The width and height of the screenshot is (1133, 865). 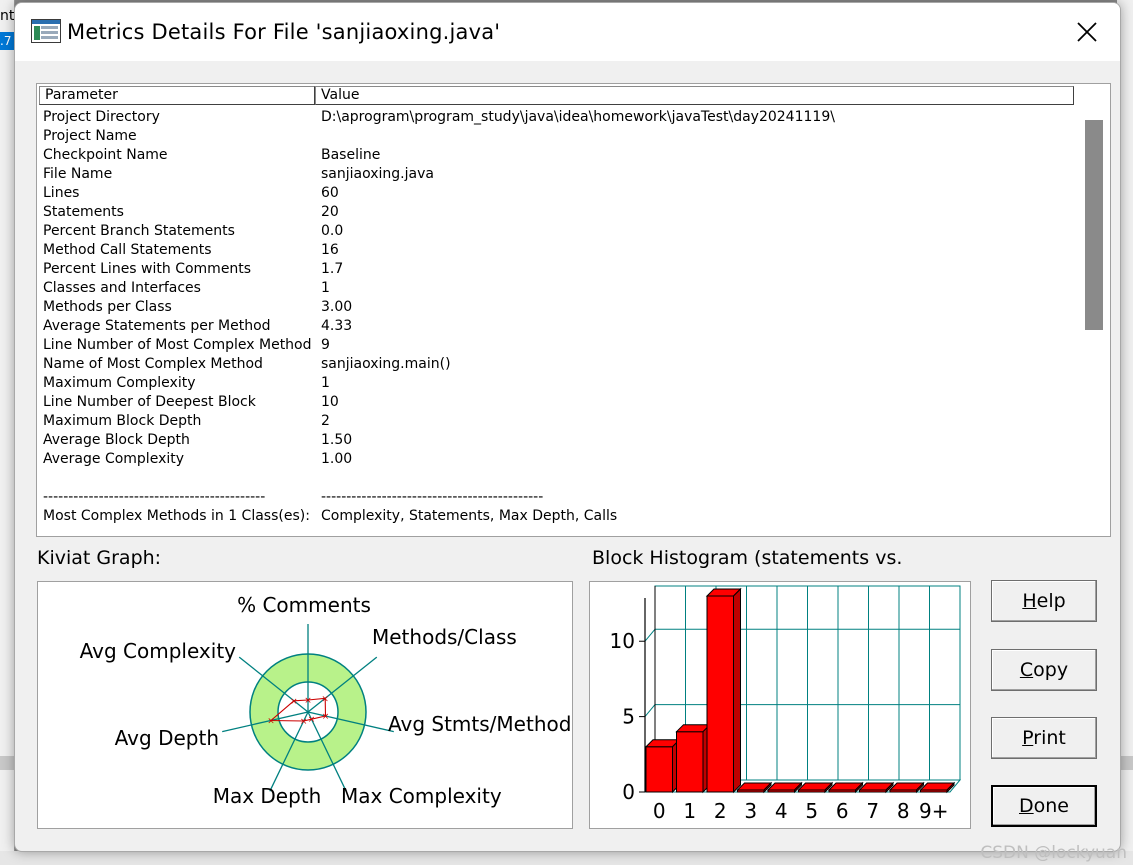 What do you see at coordinates (444, 637) in the screenshot?
I see `kiviat-axis-label: Methods/Class` at bounding box center [444, 637].